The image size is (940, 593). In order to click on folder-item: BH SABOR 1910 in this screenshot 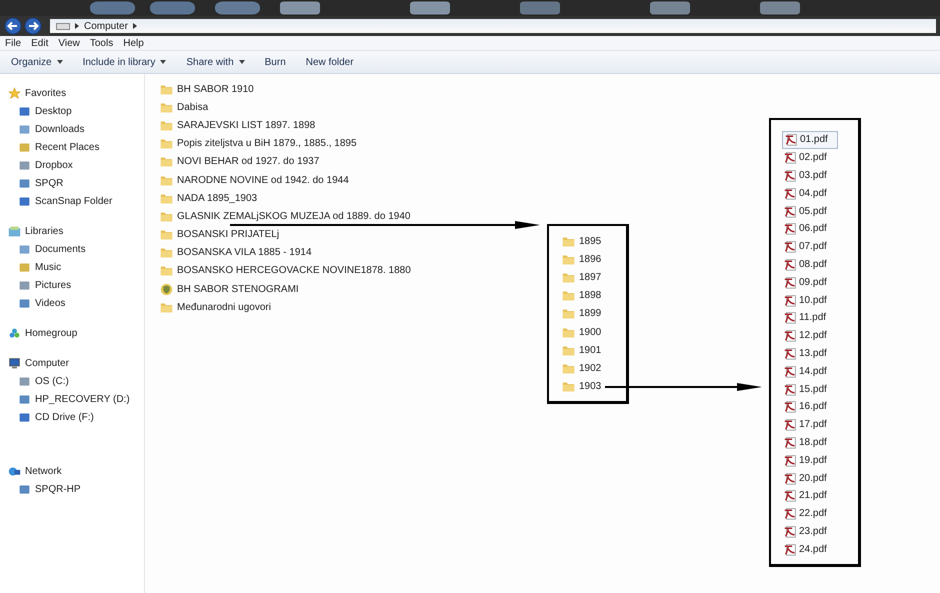, I will do `click(207, 89)`.